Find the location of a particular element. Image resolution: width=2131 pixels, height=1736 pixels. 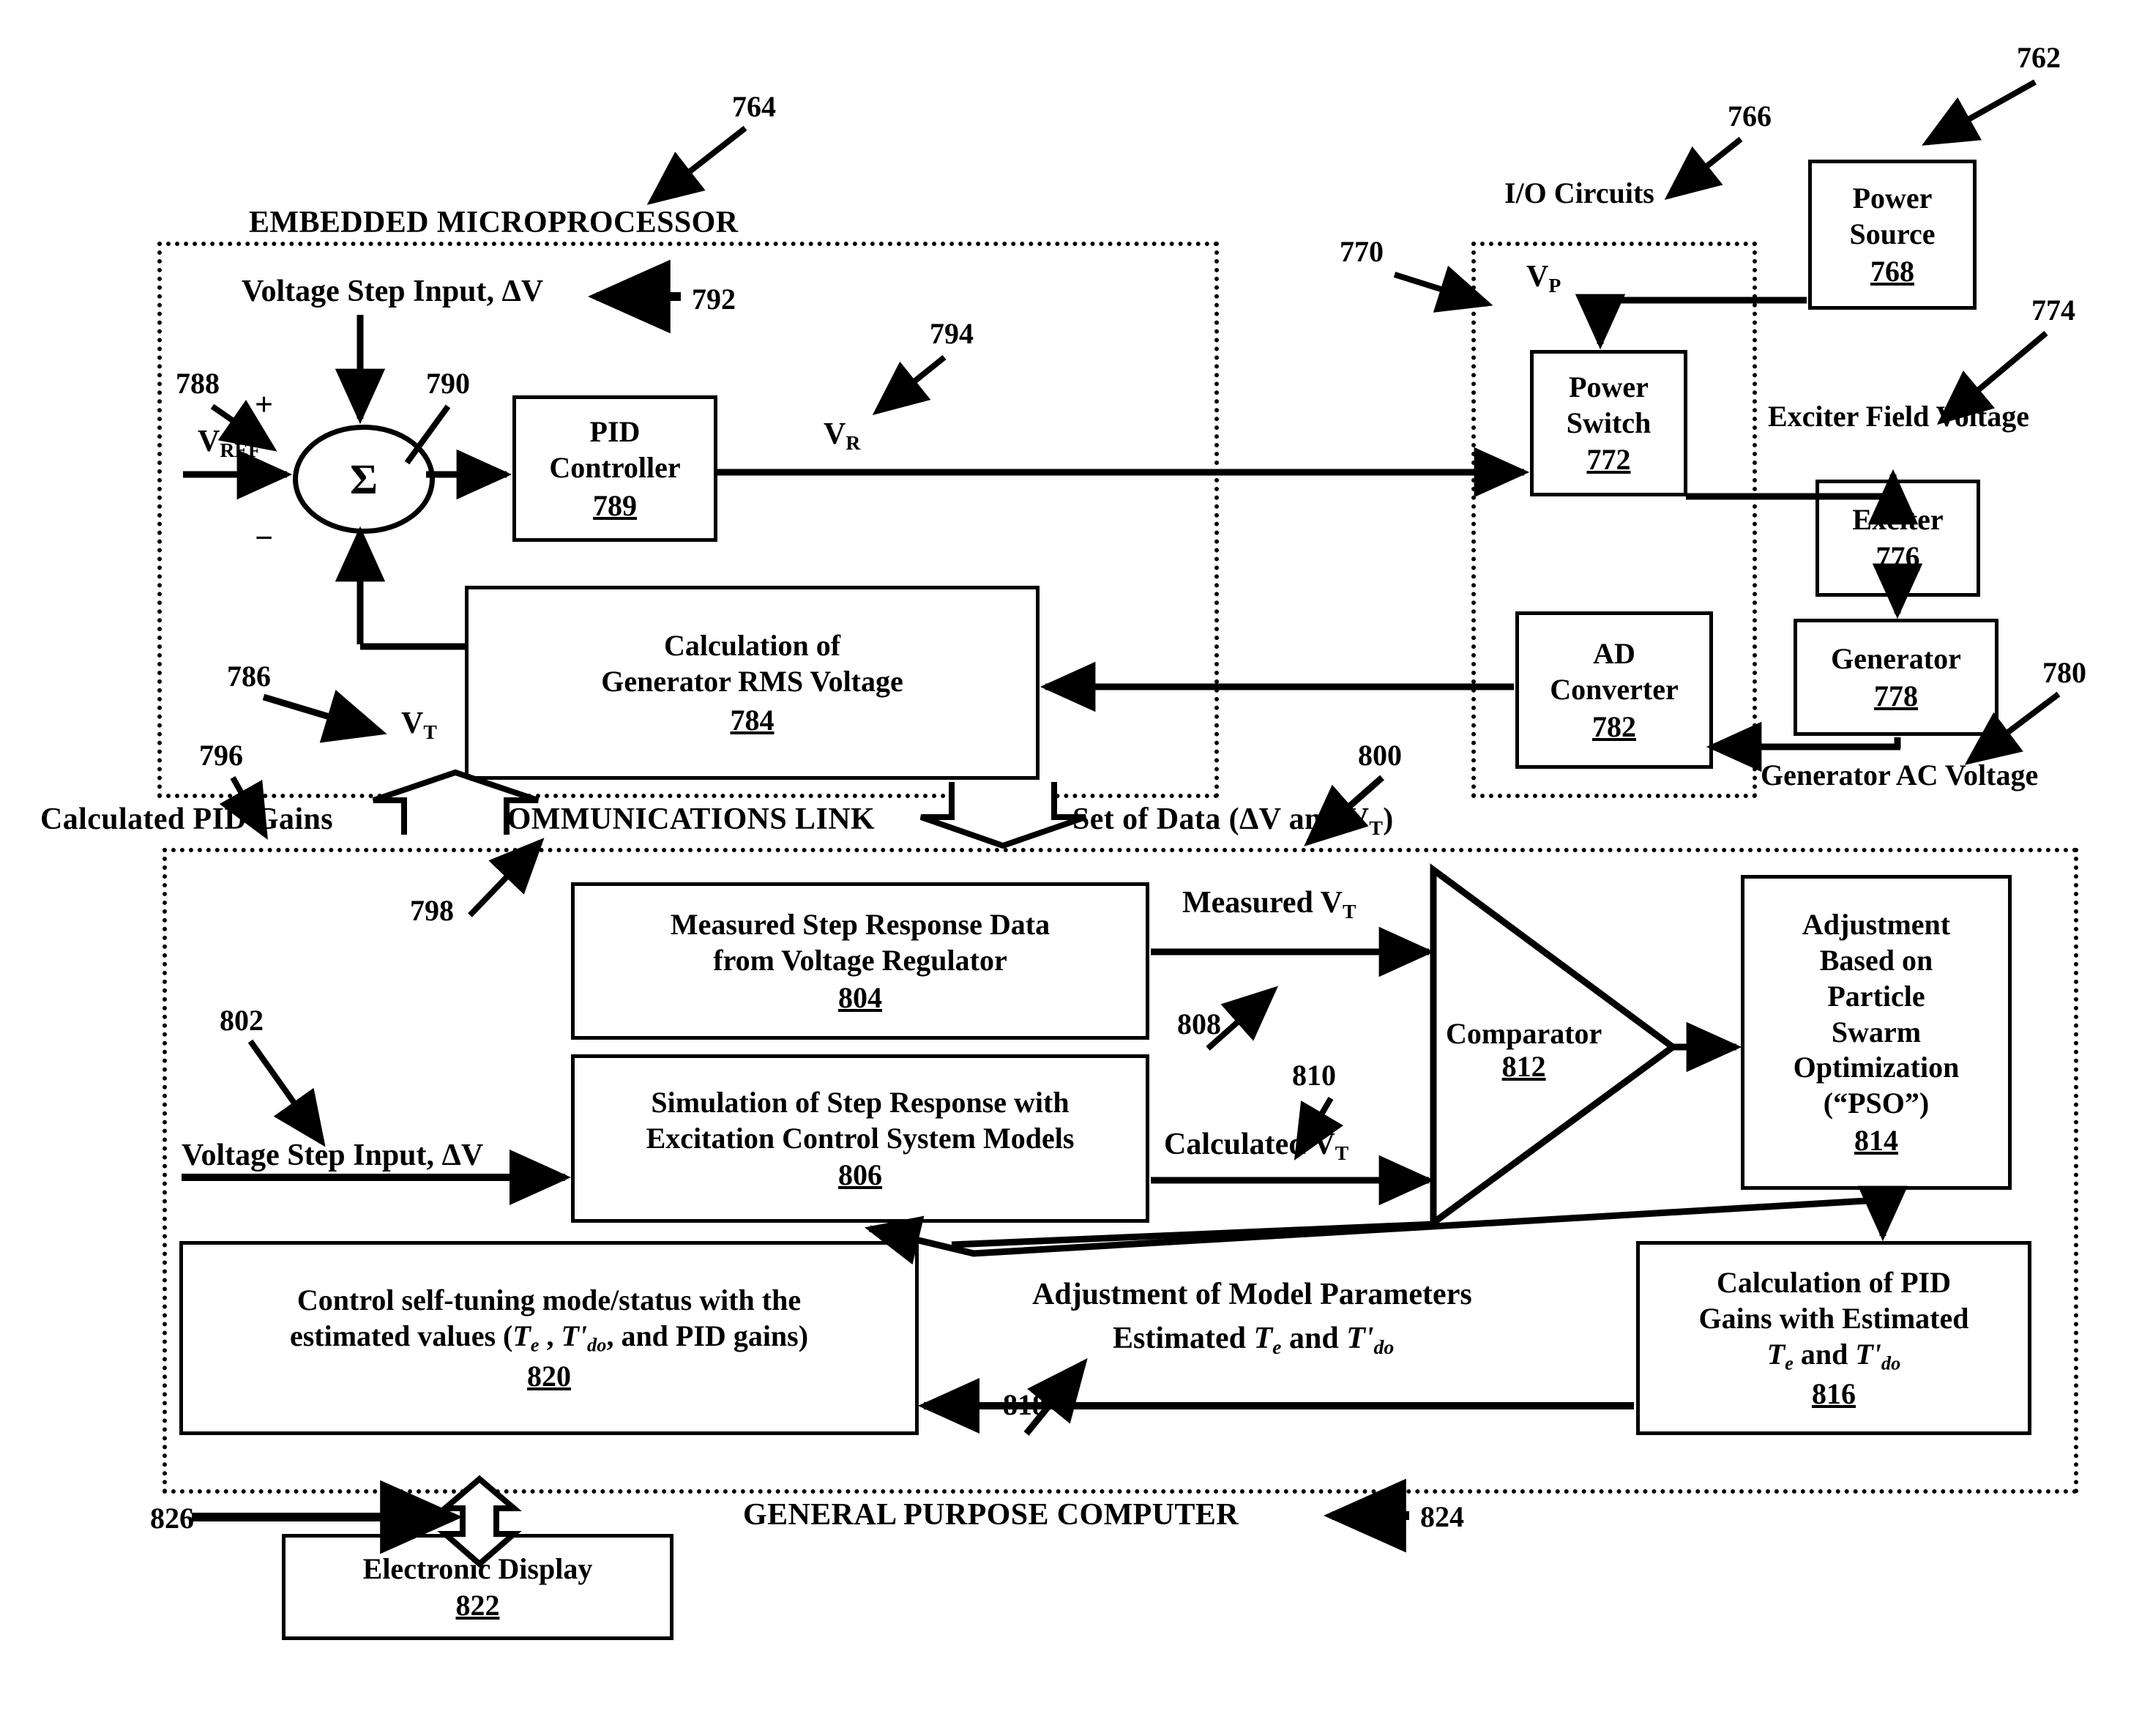

enclosure-title-communications-link: COMMUNICATIONS LINK is located at coordinates (680, 819).